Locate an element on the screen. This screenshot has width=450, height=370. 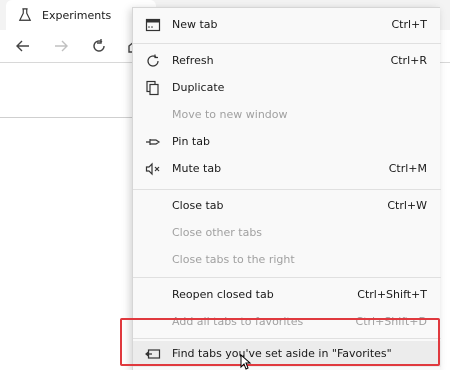
menu-item-label: Move to new window is located at coordinates (230, 114).